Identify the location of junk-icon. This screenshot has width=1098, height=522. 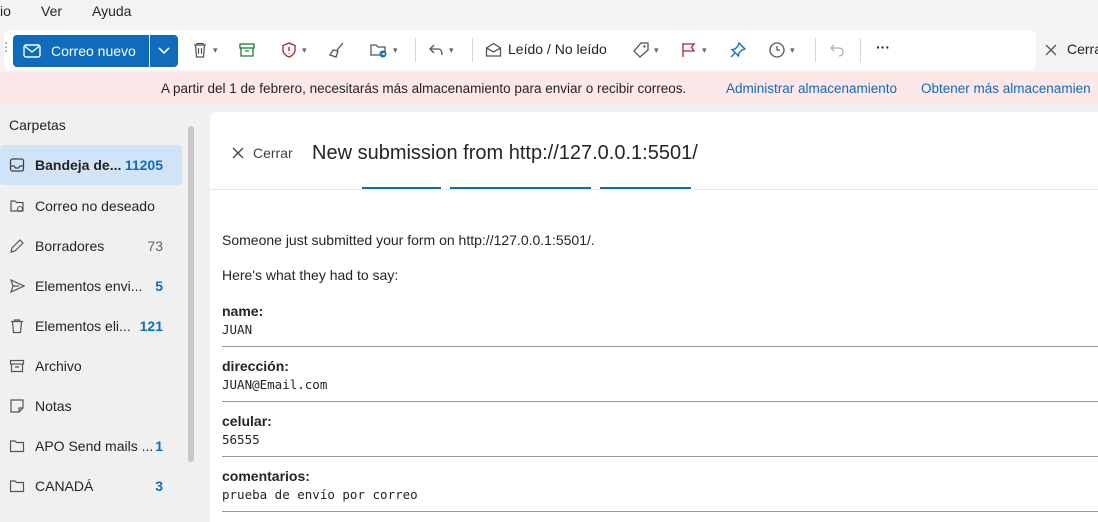
(17, 206).